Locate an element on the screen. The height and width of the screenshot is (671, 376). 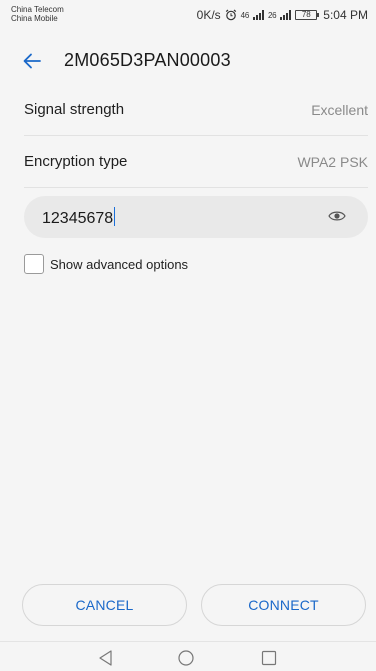
carrier-info: China Telecom China Mobile is located at coordinates (37, 14).